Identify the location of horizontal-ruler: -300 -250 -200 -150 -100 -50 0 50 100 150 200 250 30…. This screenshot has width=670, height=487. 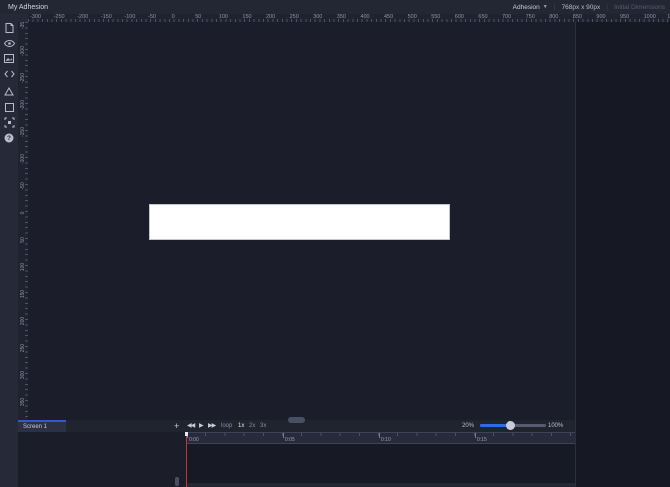
(349, 18).